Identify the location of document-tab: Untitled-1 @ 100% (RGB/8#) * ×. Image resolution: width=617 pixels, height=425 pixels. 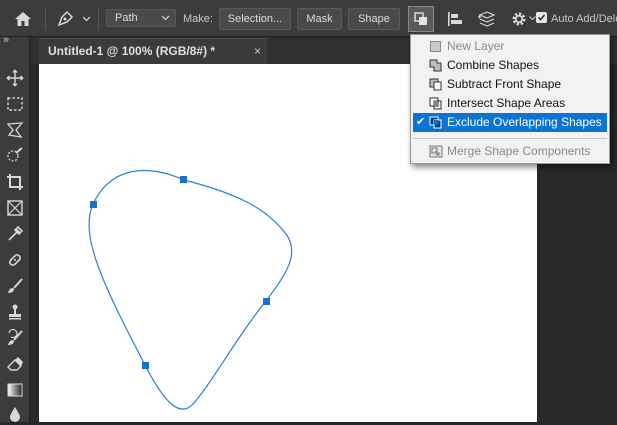
(153, 51).